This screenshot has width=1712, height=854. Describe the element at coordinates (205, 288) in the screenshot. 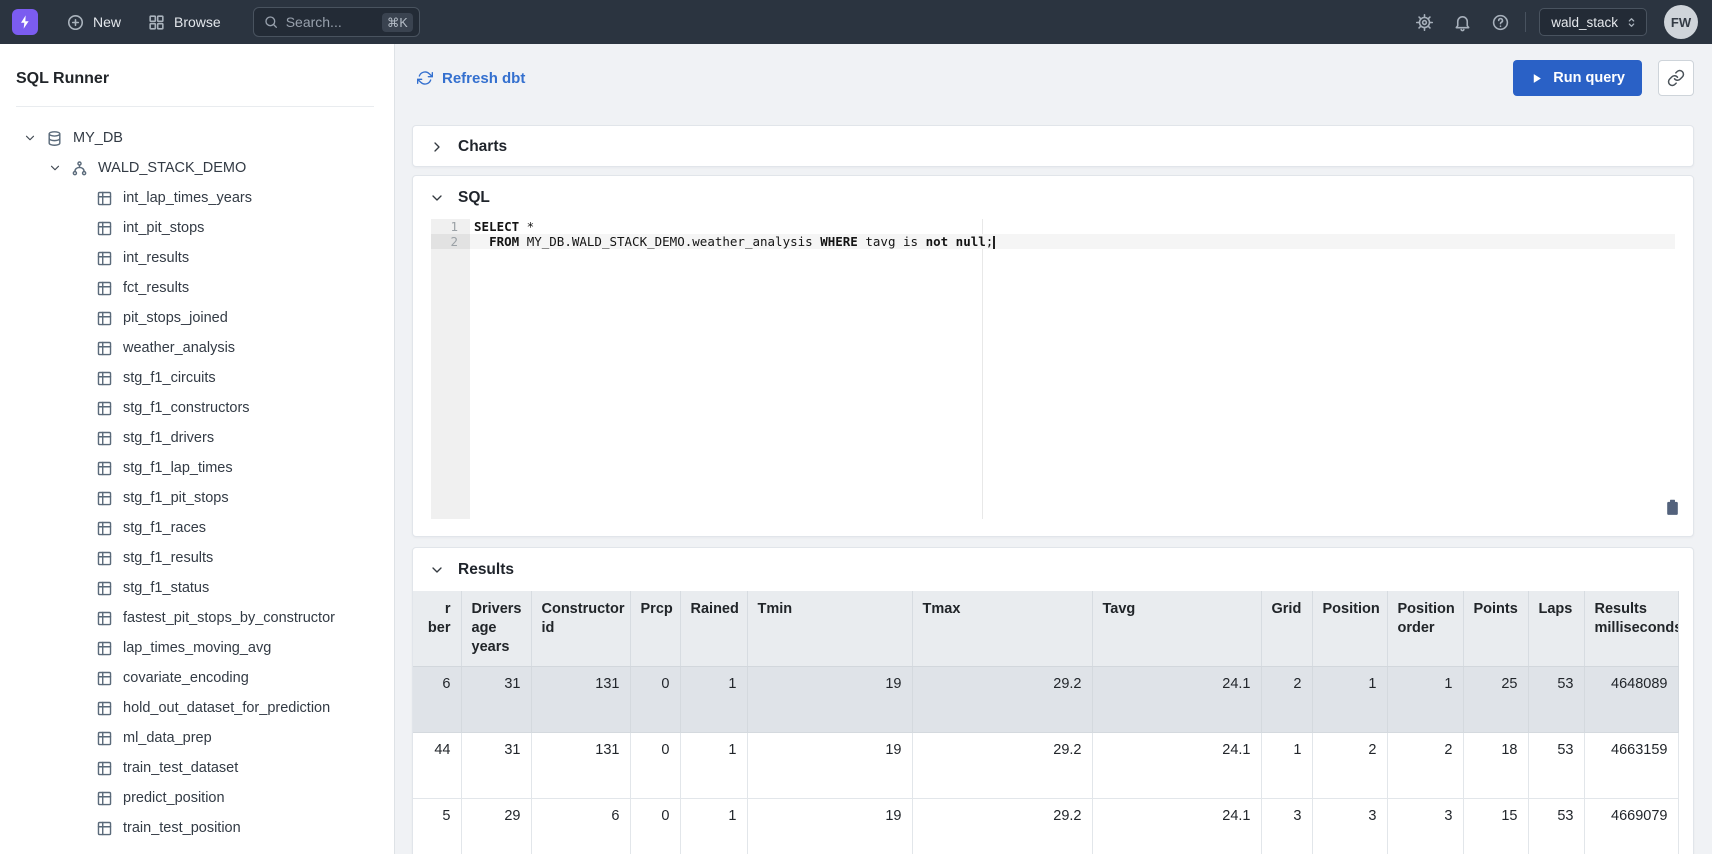

I see `tree-item-table: fct_results` at that location.